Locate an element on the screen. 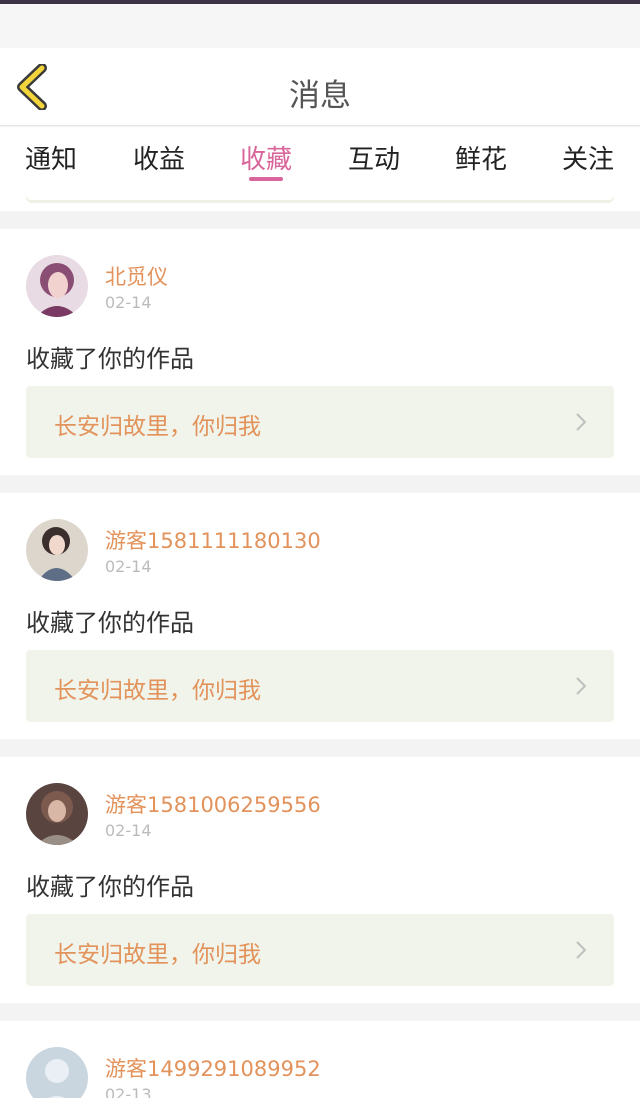  default-avatar-icon is located at coordinates (57, 1072).